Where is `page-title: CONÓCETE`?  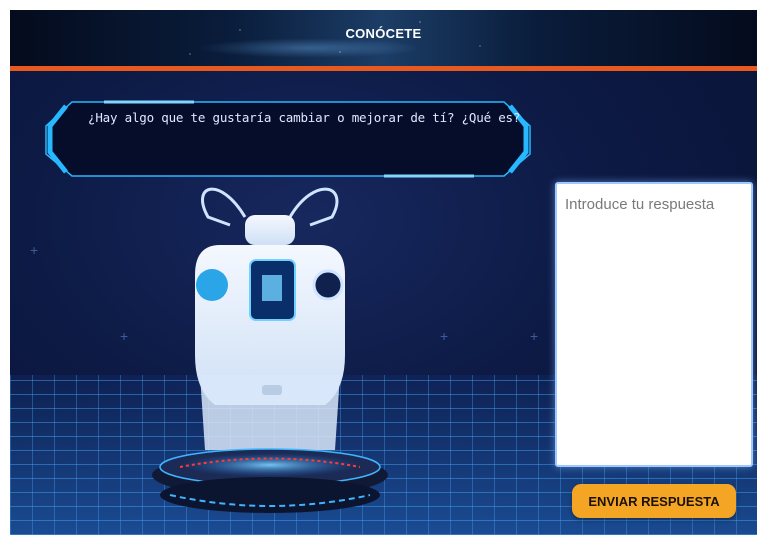
page-title: CONÓCETE is located at coordinates (383, 33).